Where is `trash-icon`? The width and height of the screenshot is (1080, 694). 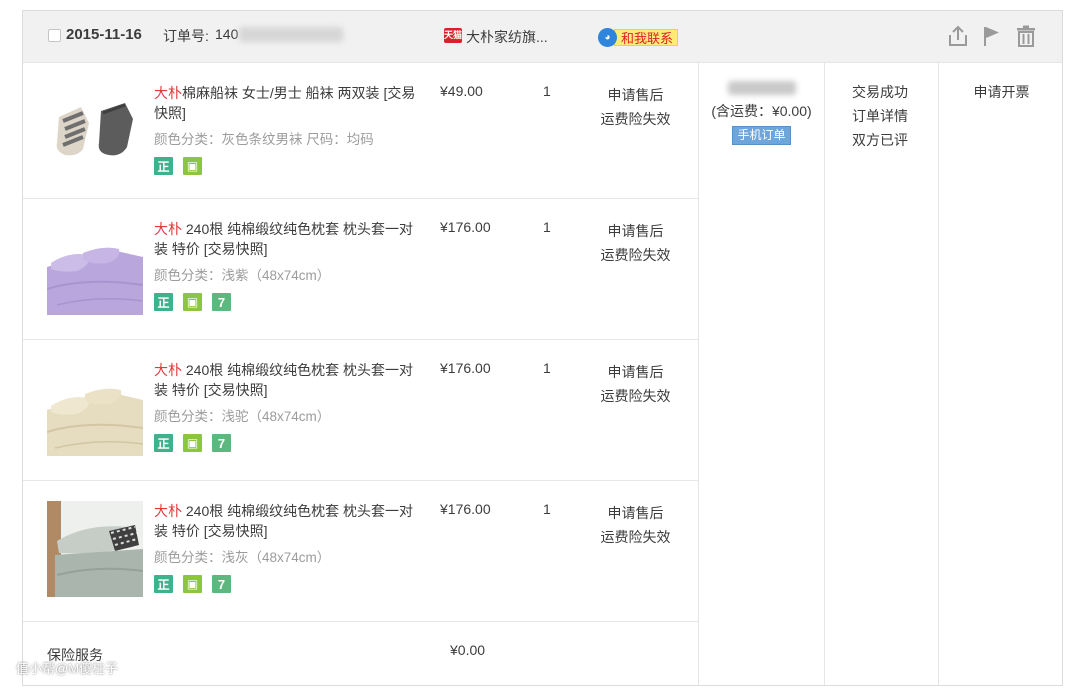 trash-icon is located at coordinates (1026, 36).